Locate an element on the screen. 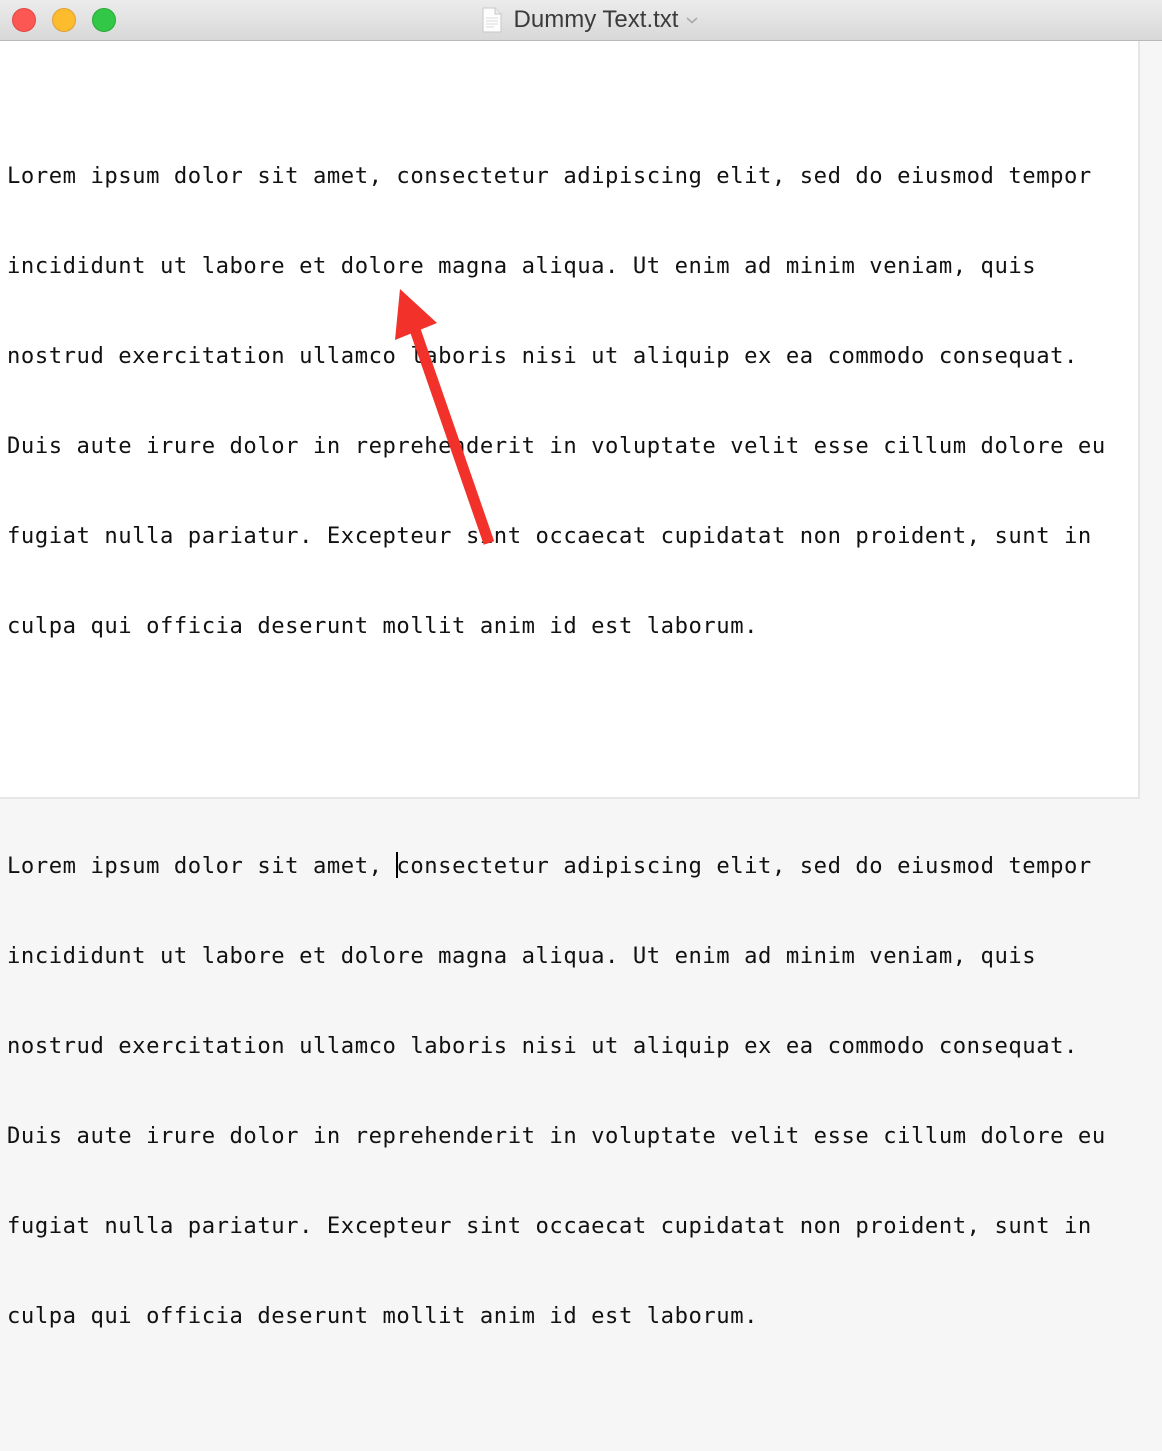 This screenshot has width=1162, height=1451. title-bar: Dummy Text.txt is located at coordinates (581, 20).